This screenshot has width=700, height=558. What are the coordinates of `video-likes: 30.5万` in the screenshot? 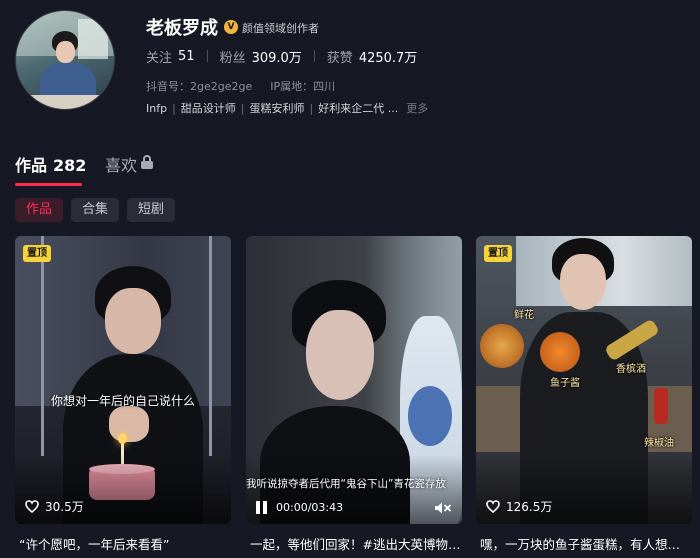 It's located at (54, 506).